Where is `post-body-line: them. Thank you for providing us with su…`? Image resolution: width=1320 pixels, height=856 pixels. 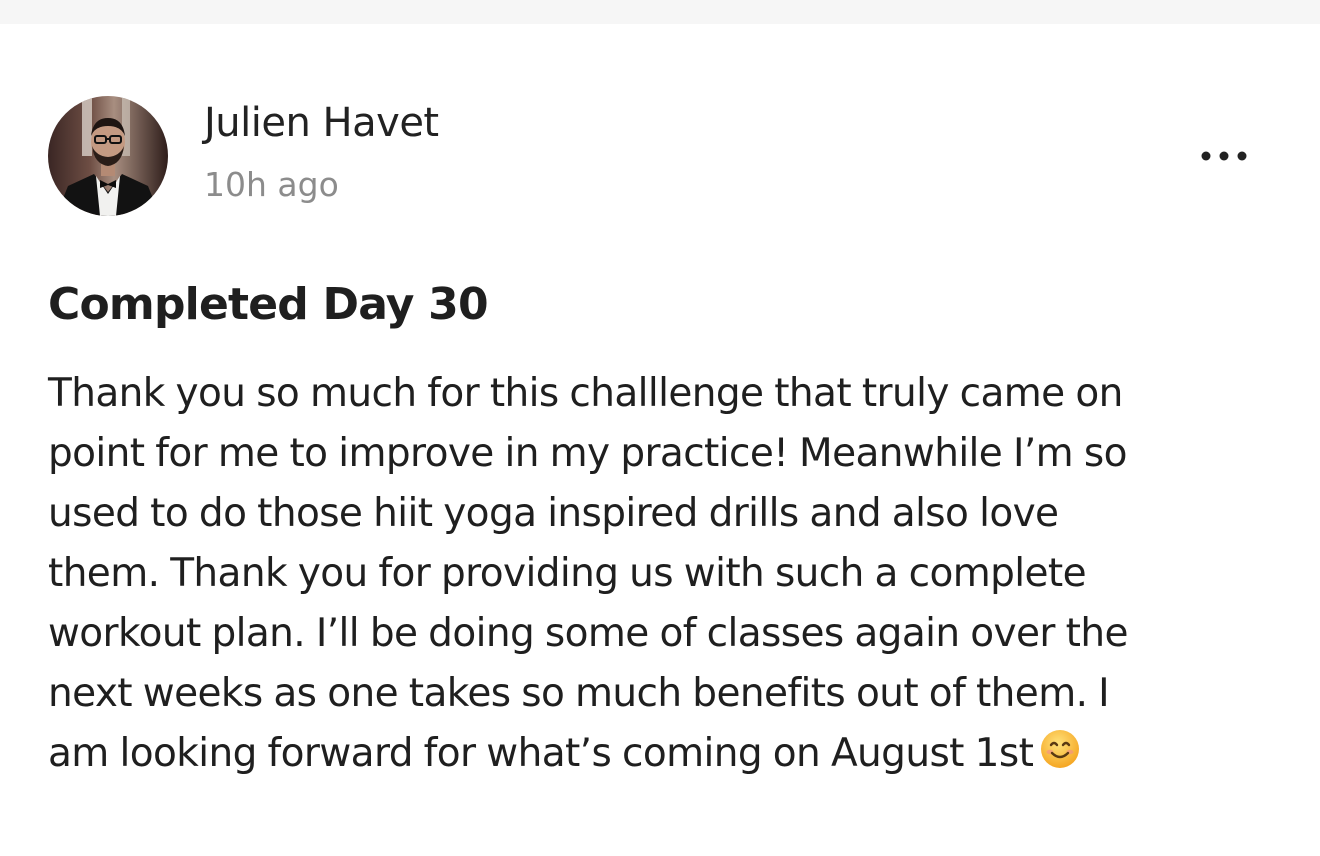
post-body-line: them. Thank you for providing us with su… is located at coordinates (567, 573).